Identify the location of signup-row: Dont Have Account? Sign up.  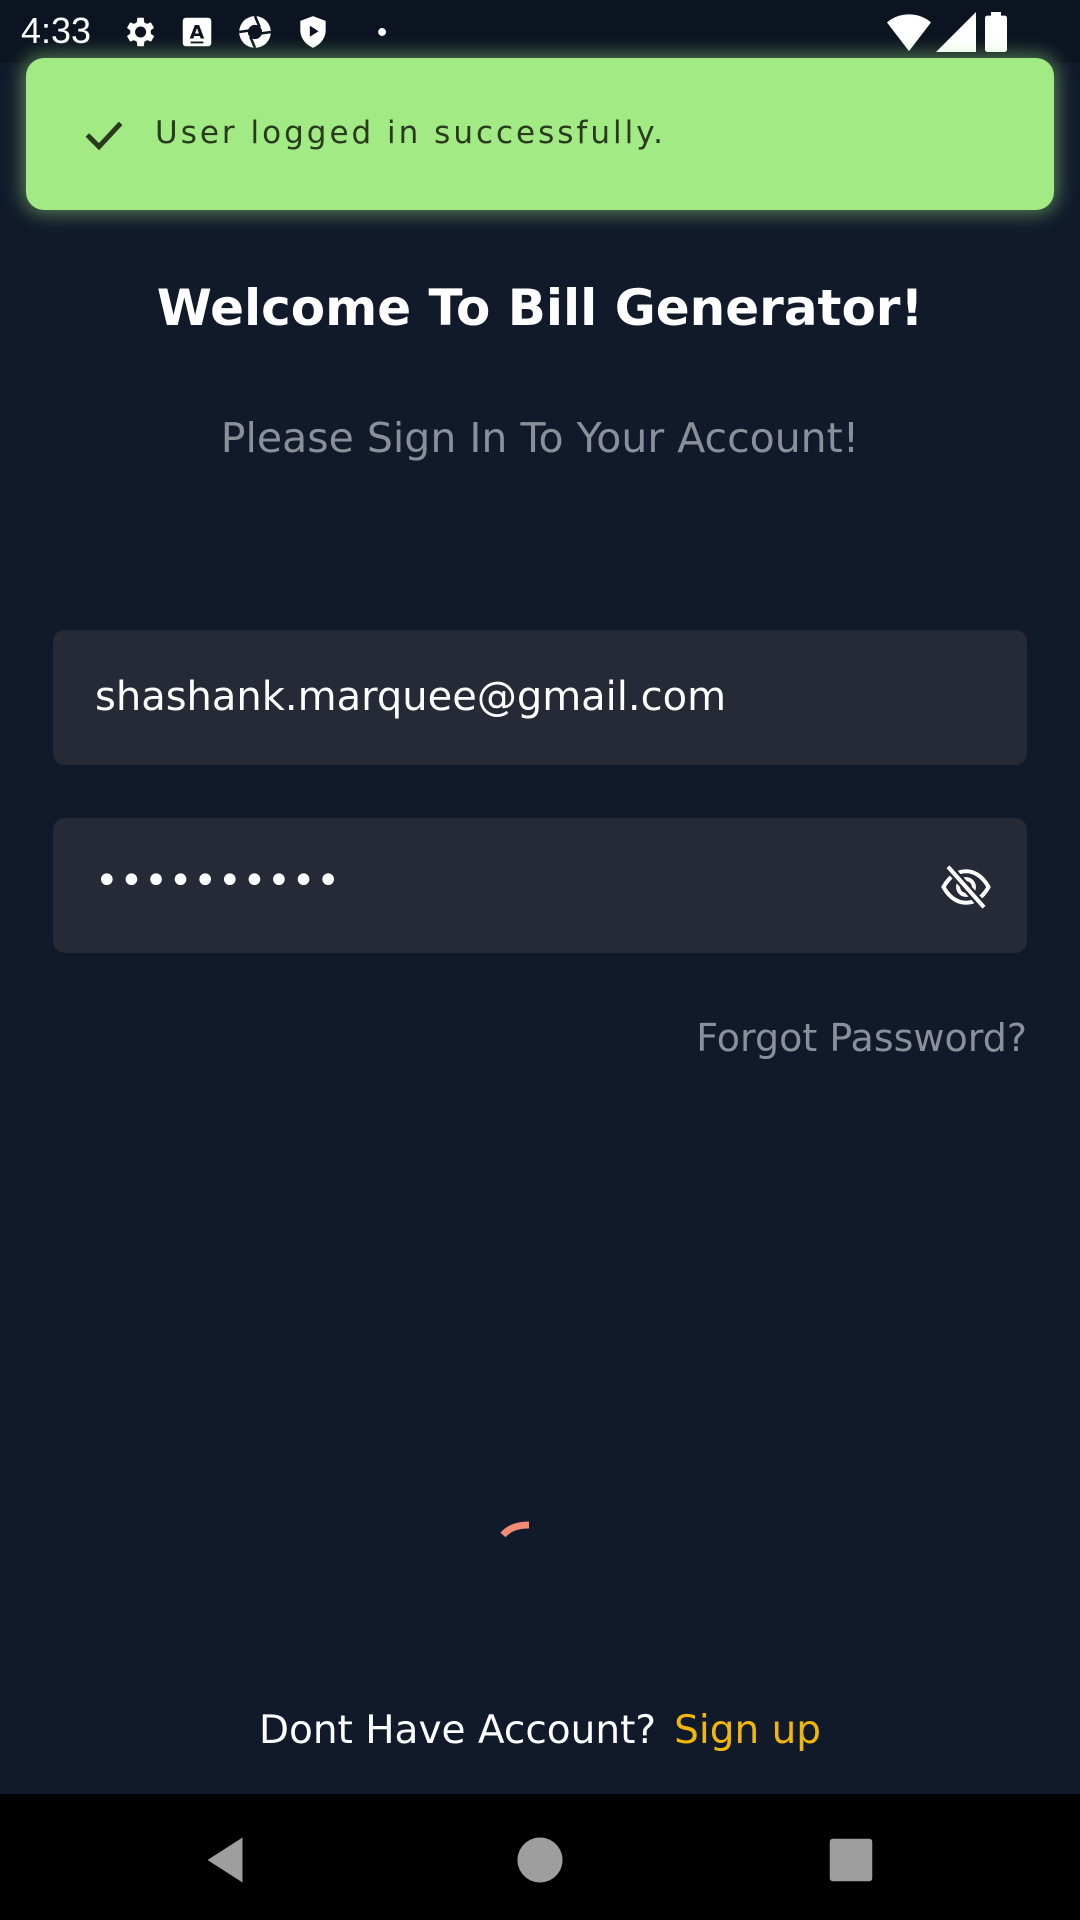
(540, 1731).